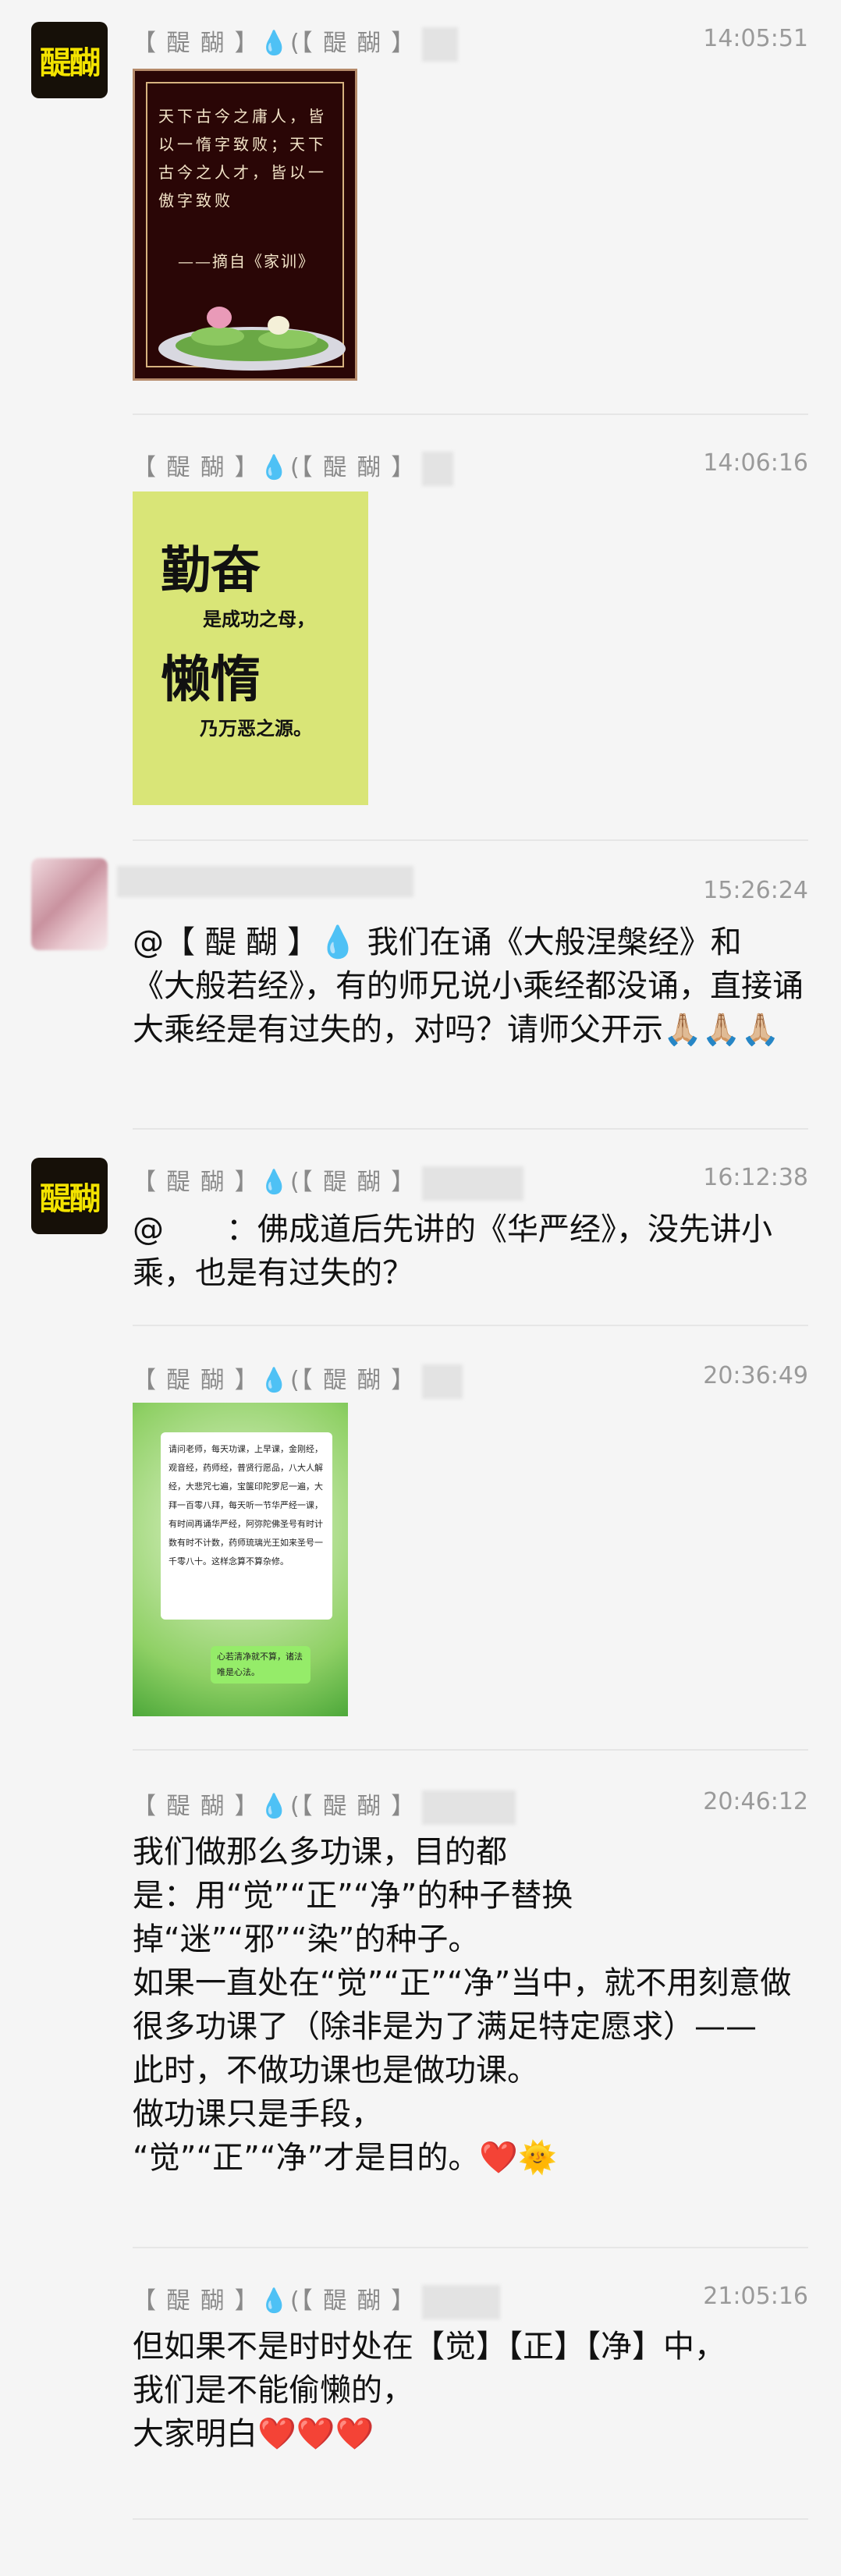  What do you see at coordinates (211, 680) in the screenshot?
I see `image-title-2: 懒惰` at bounding box center [211, 680].